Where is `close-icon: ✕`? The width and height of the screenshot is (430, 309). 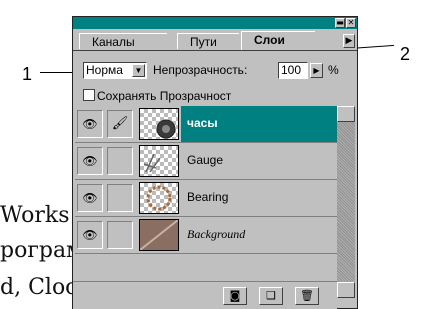
close-icon: ✕ is located at coordinates (351, 23).